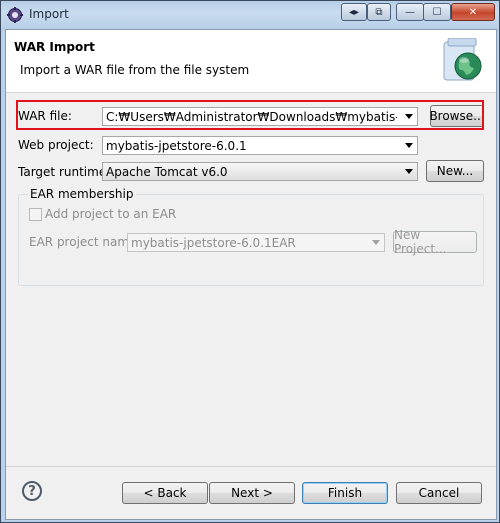 This screenshot has width=500, height=523. What do you see at coordinates (354, 12) in the screenshot?
I see `resize-arrows-icon: ◂▸` at bounding box center [354, 12].